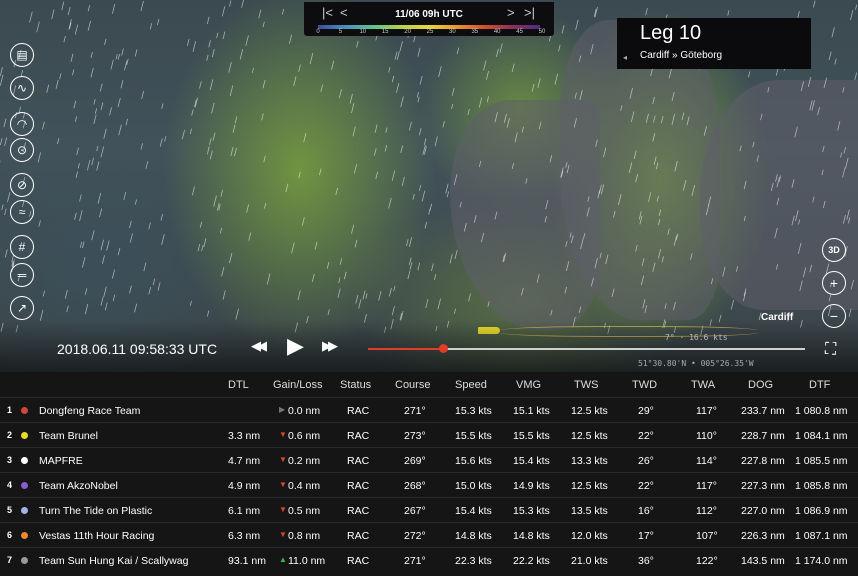 The width and height of the screenshot is (858, 576). Describe the element at coordinates (415, 411) in the screenshot. I see `cell-course: 271°` at that location.